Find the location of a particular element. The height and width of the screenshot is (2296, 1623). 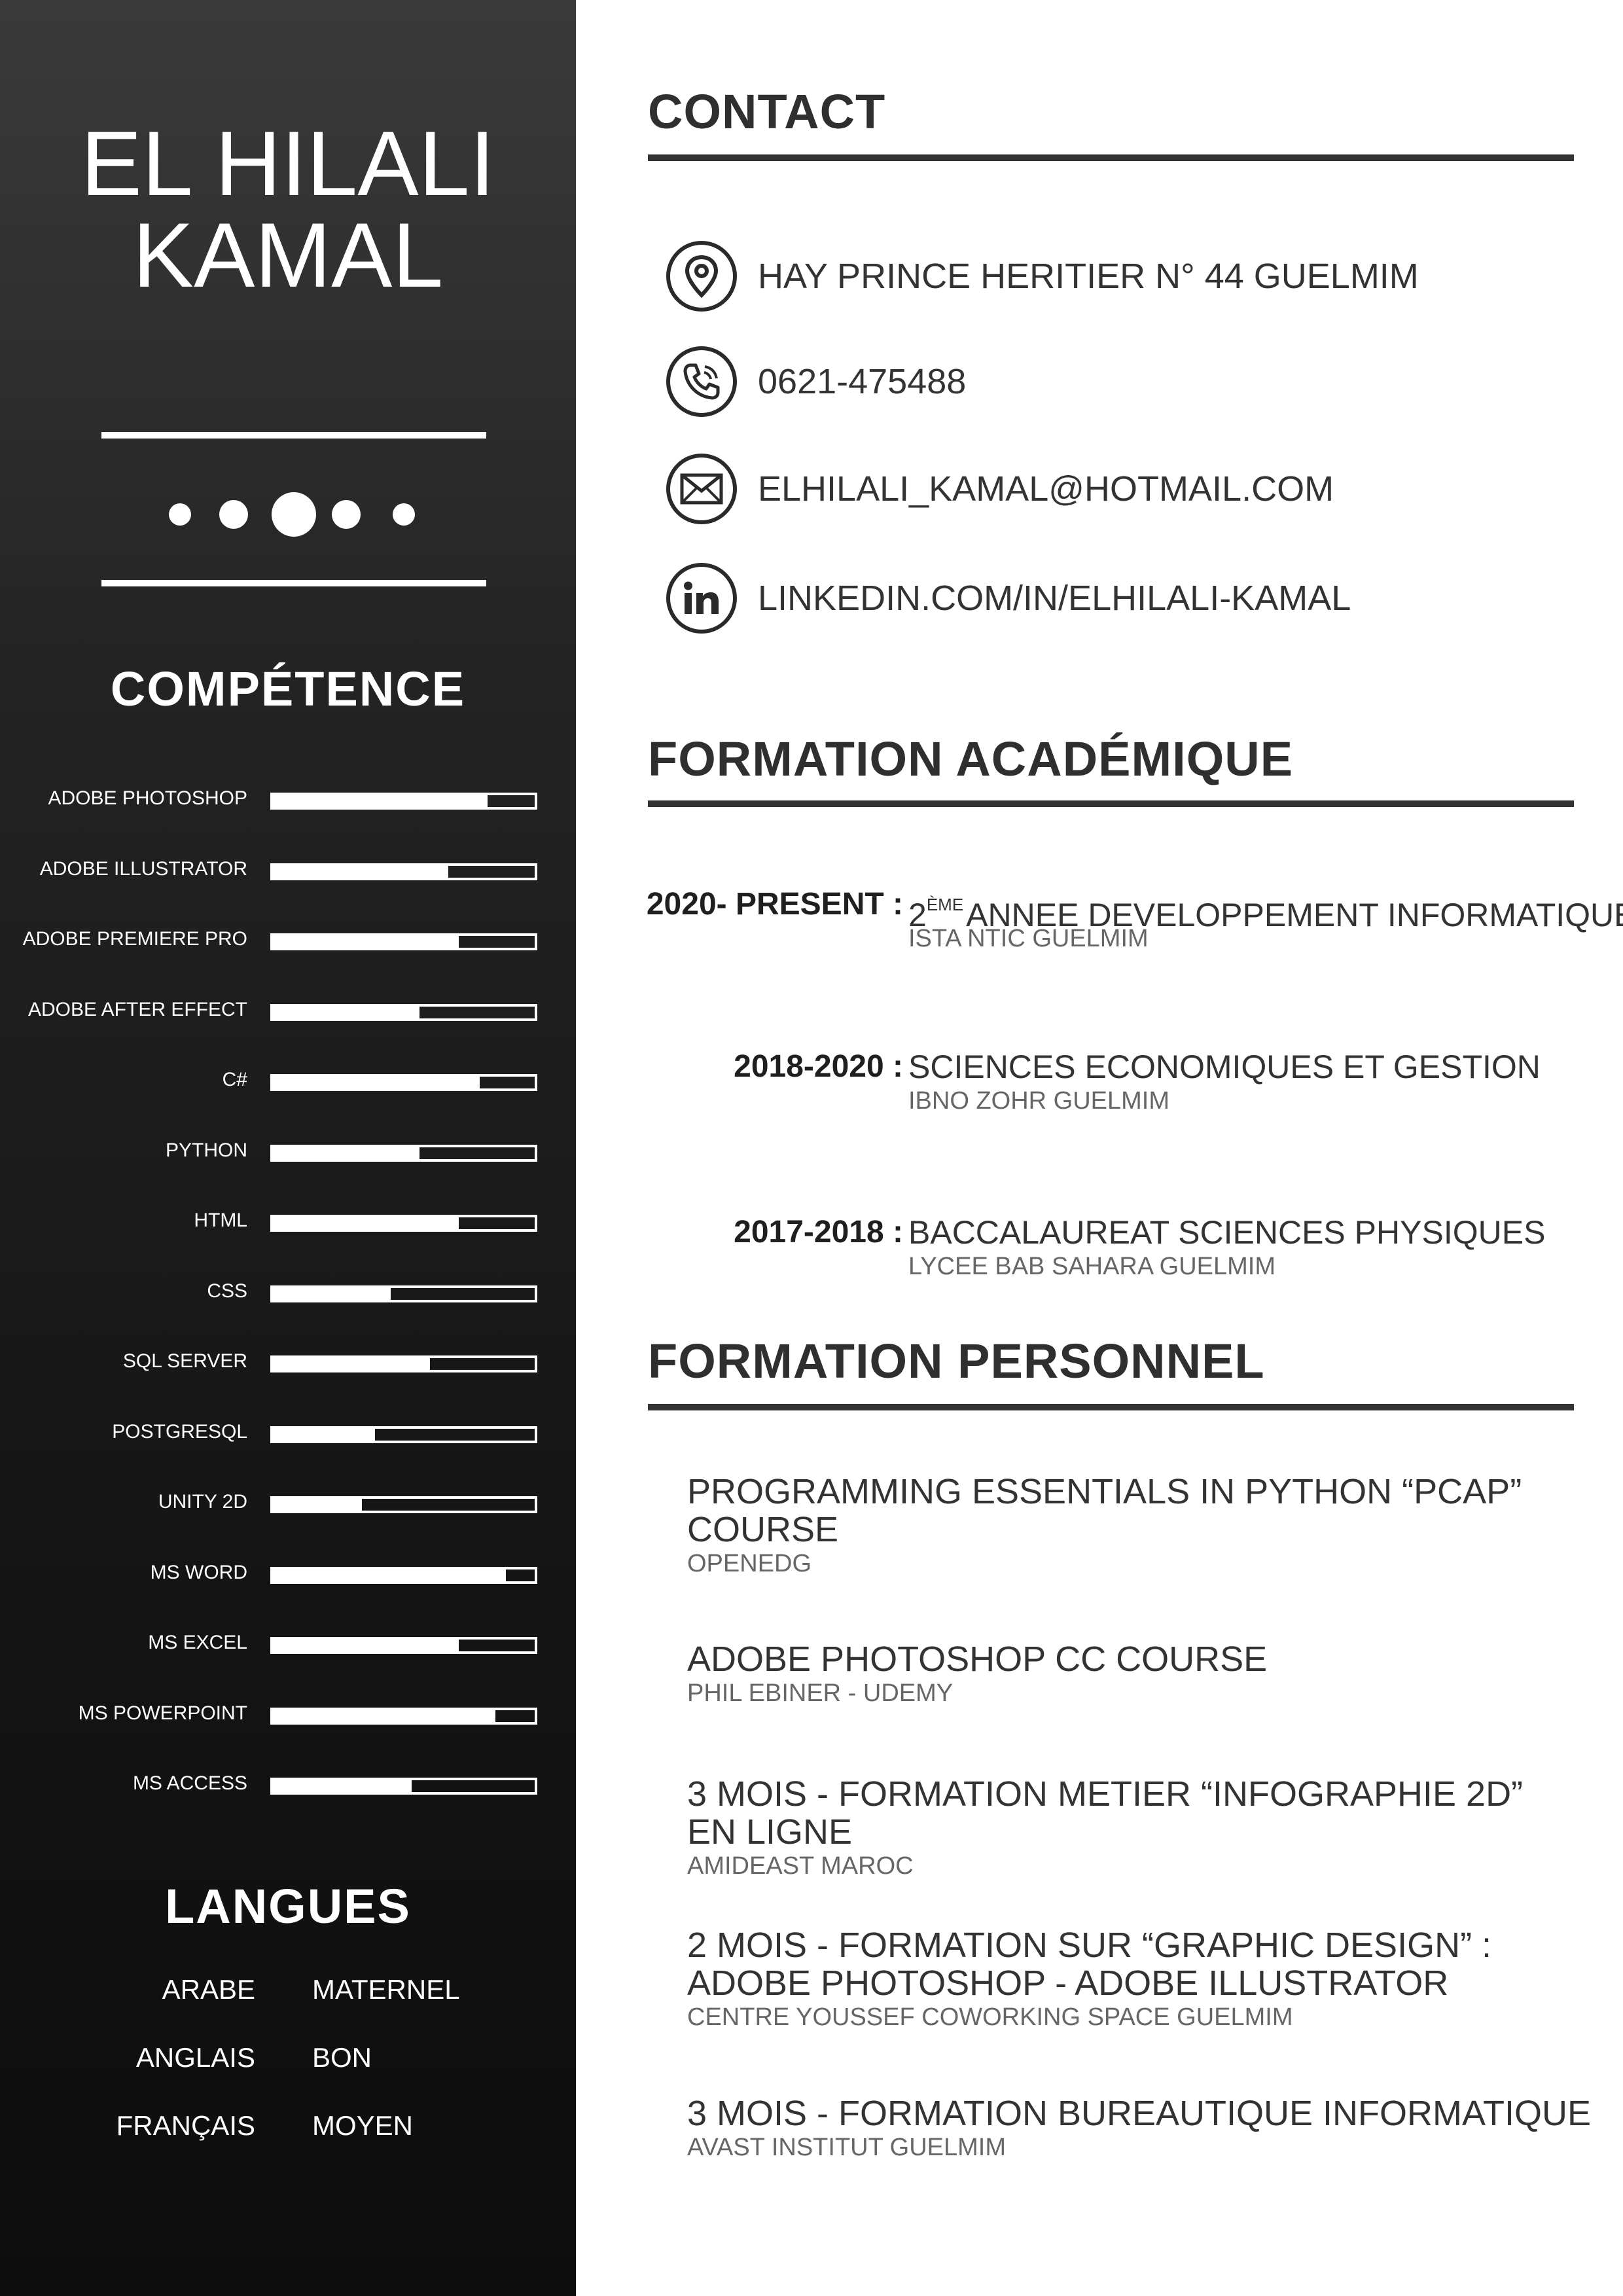

skills-heading: COMPÉTENCE is located at coordinates (288, 689).